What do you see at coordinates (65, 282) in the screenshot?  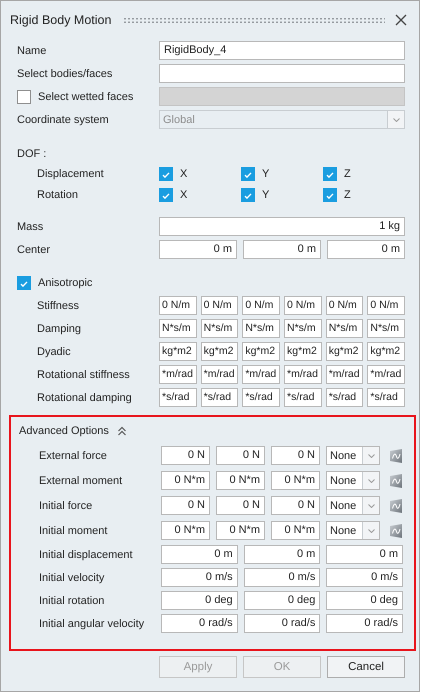 I see `checkbox-label: Anisotropic` at bounding box center [65, 282].